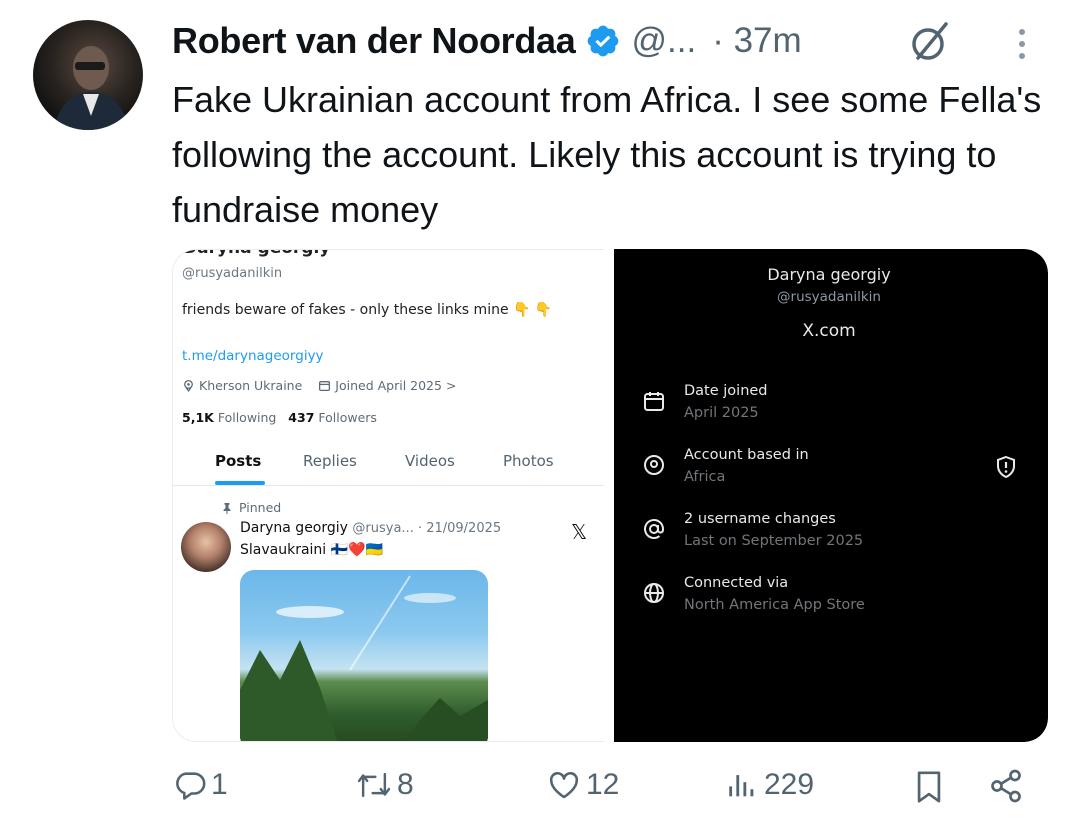 This screenshot has height=822, width=1080. What do you see at coordinates (564, 785) in the screenshot?
I see `heart-icon` at bounding box center [564, 785].